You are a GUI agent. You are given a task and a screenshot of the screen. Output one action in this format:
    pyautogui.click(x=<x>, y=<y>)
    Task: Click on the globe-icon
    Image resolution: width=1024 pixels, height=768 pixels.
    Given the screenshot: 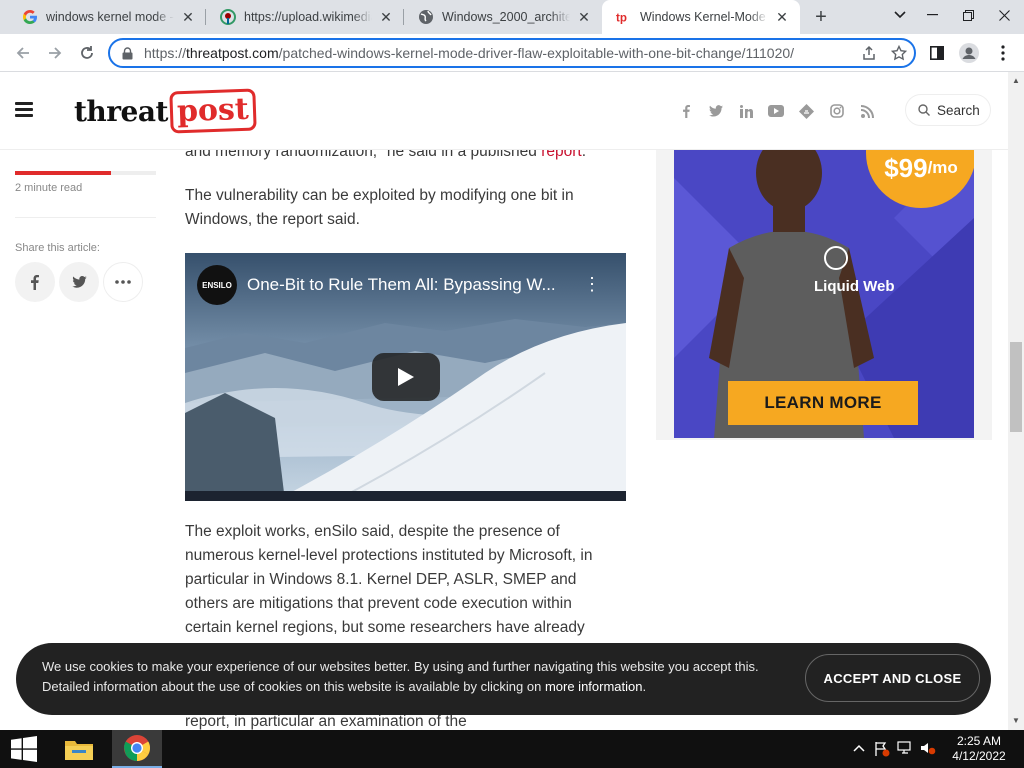 What is the action you would take?
    pyautogui.click(x=426, y=17)
    